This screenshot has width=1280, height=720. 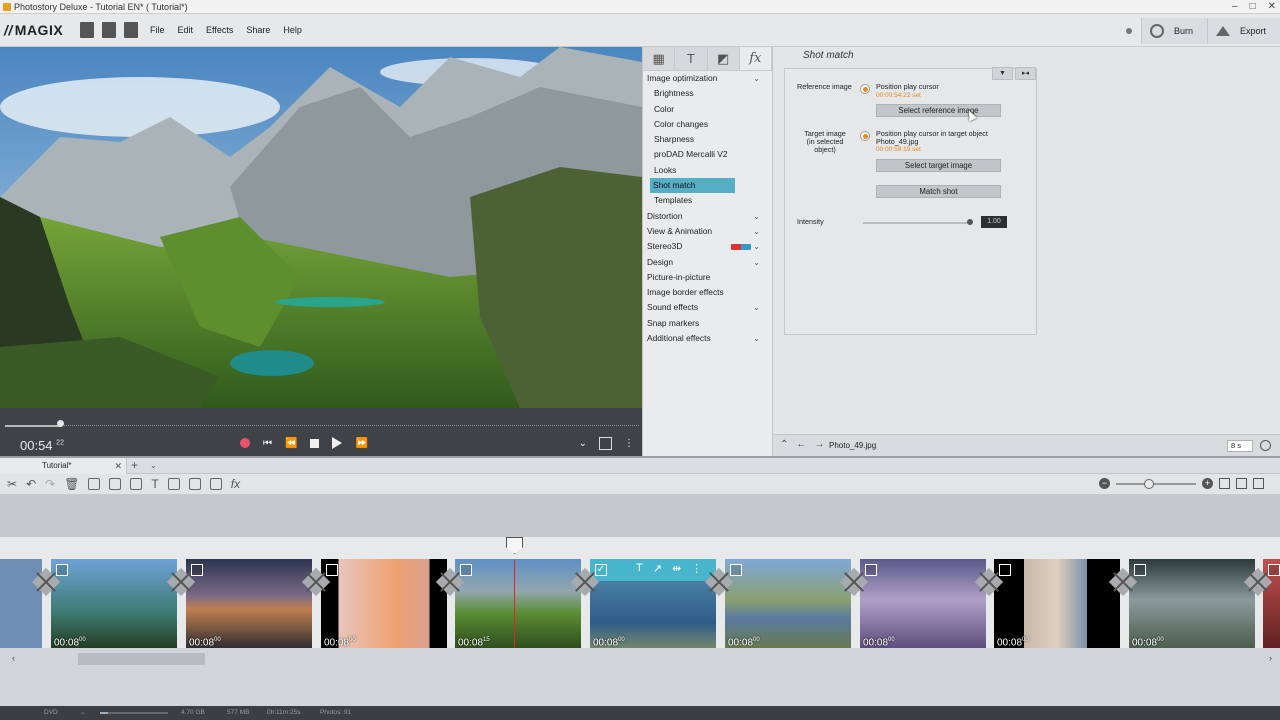 I want to click on fit-view-icon, so click(x=1224, y=483).